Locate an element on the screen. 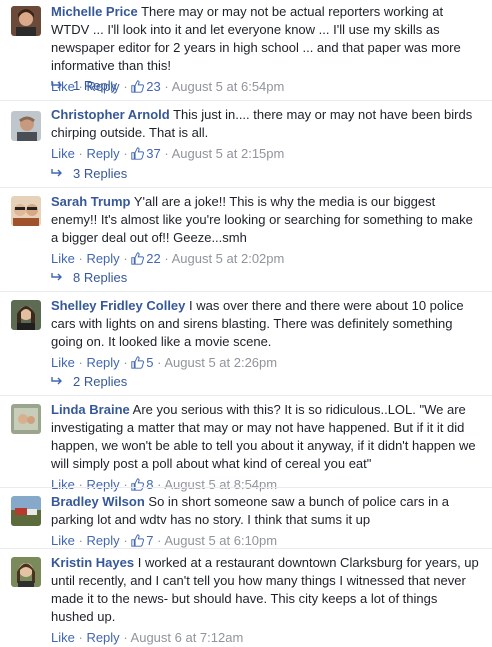 The height and width of the screenshot is (647, 492). comment-author: Shelley Fridley Colley is located at coordinates (118, 305).